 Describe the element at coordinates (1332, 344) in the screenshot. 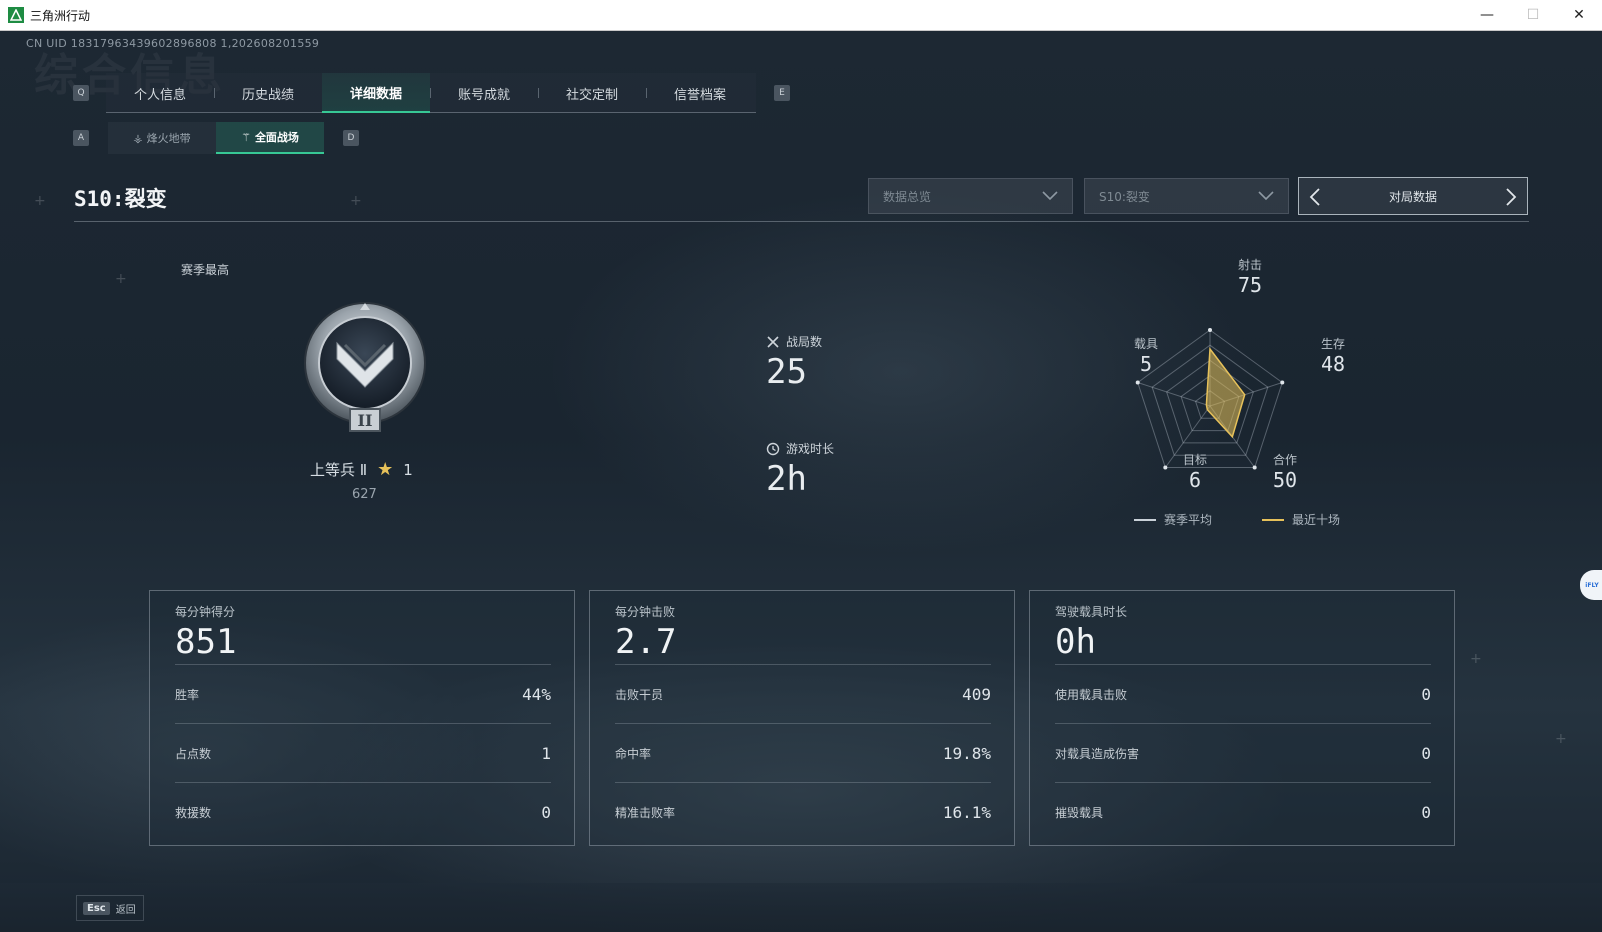

I see `radar-axis-name: 生存` at that location.